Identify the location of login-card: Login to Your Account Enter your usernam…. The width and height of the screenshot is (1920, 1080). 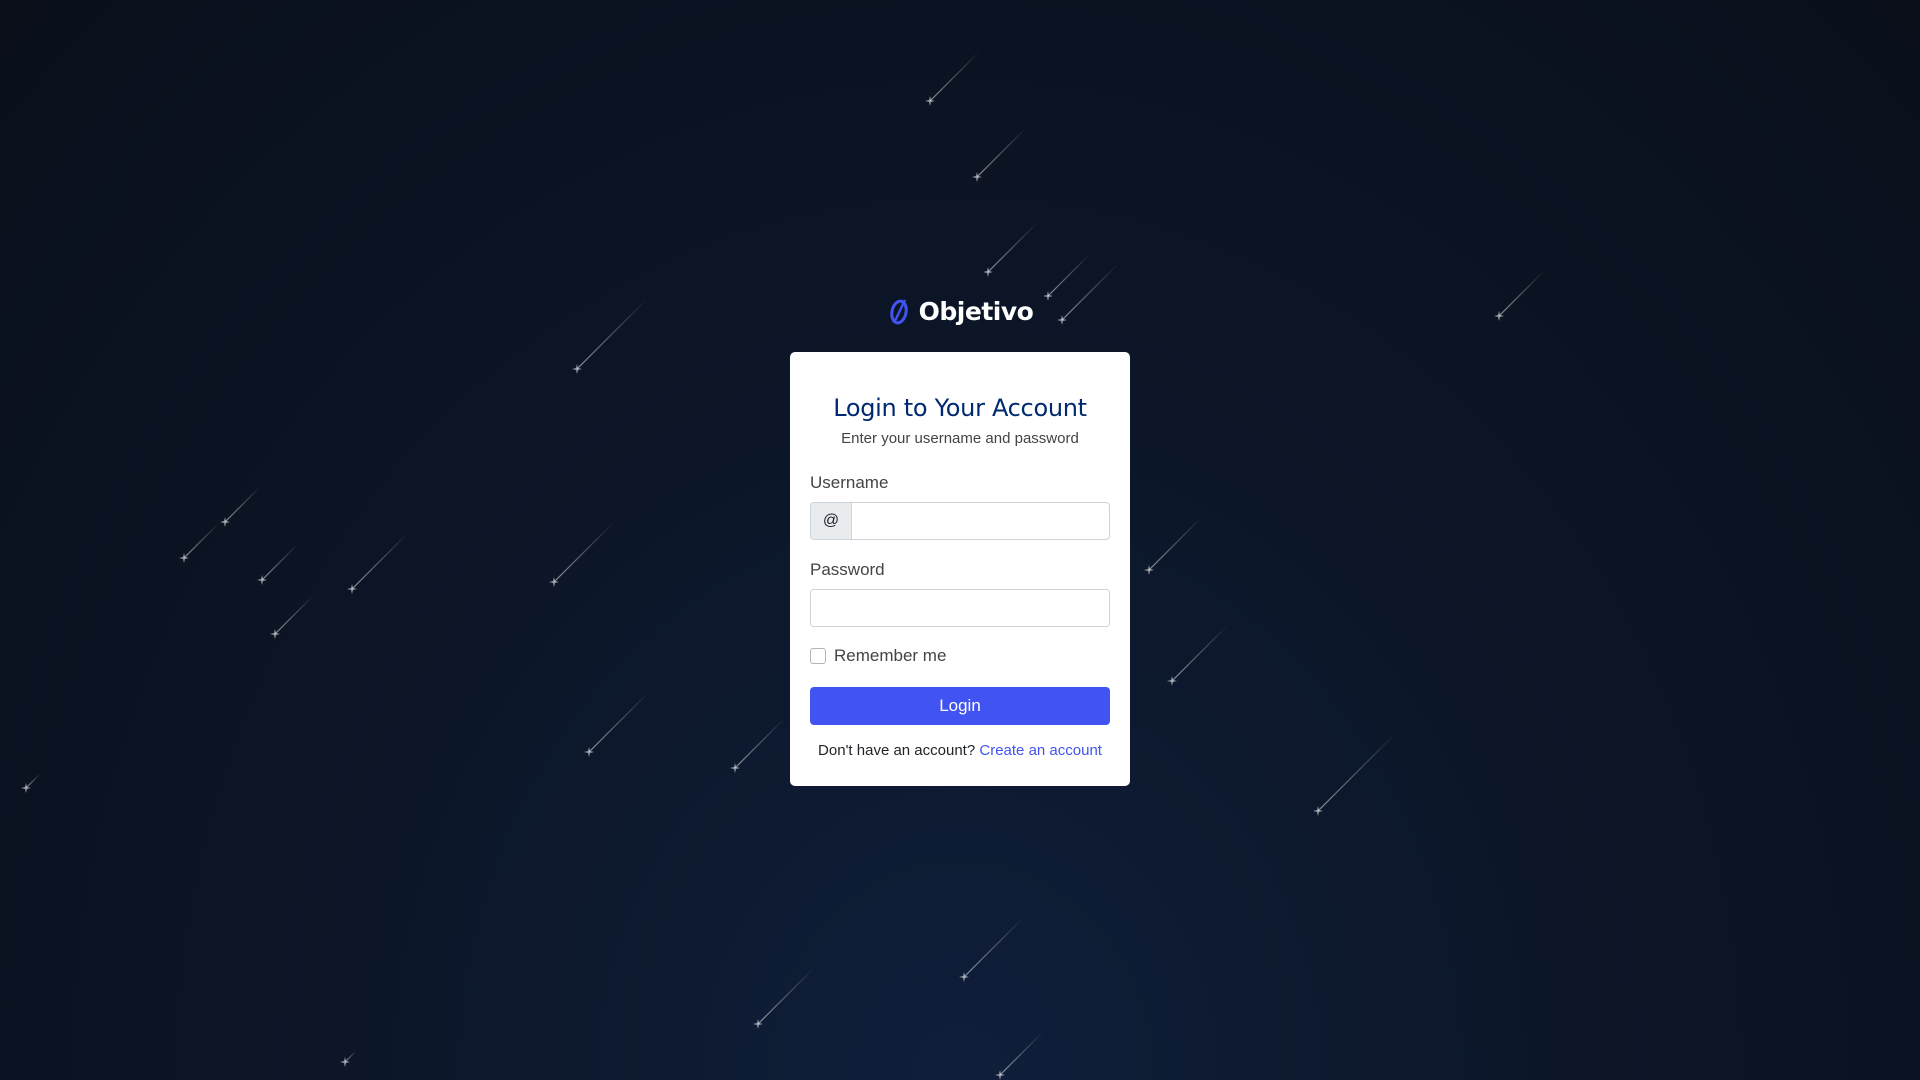
(960, 569).